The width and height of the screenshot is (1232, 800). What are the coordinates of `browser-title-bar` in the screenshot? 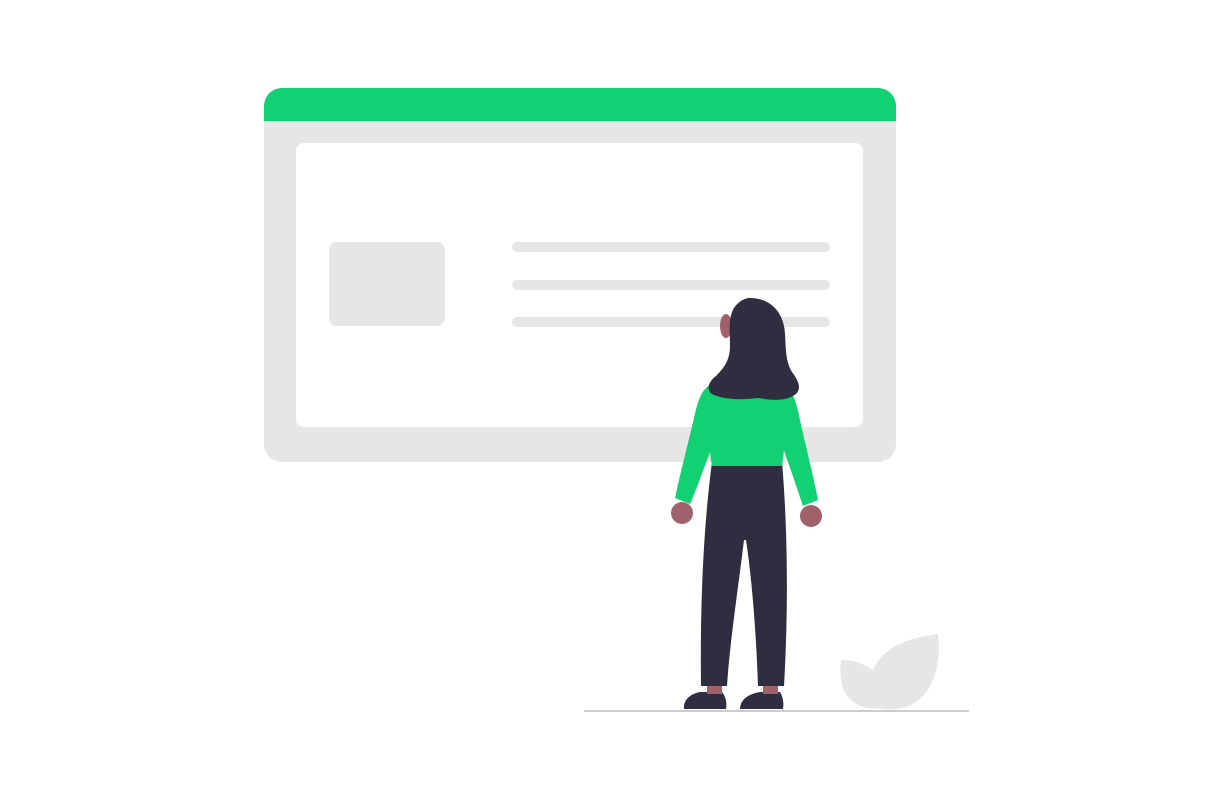 It's located at (580, 104).